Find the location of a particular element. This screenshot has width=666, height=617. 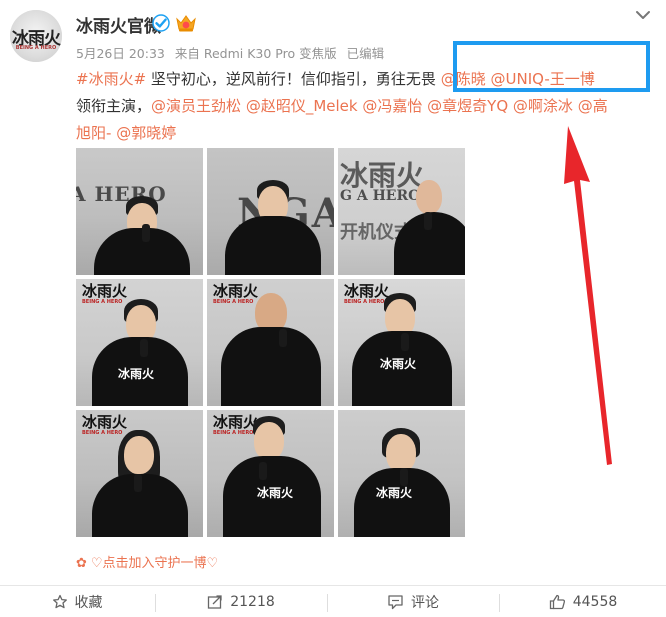

mention-link: 旭阳- is located at coordinates (93, 133).